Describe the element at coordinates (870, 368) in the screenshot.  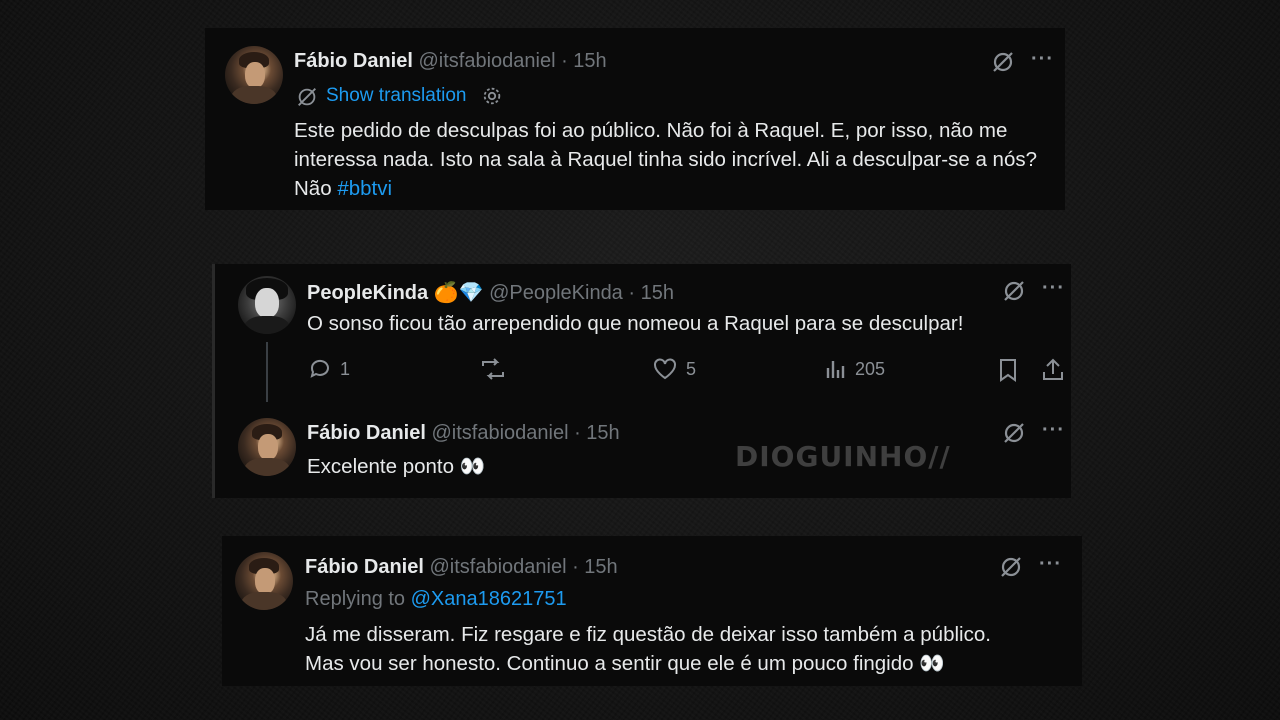
I see `view-count: 205` at that location.